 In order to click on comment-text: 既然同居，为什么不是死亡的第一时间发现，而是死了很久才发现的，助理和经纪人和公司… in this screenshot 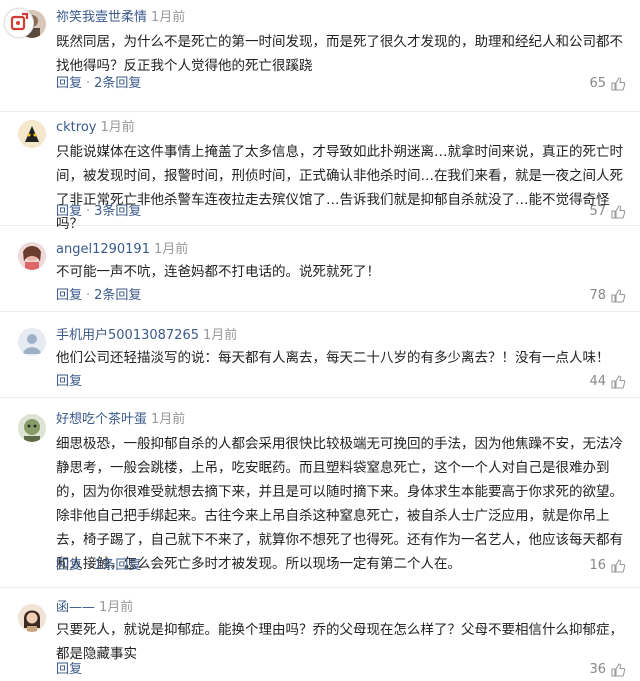, I will do `click(339, 54)`.